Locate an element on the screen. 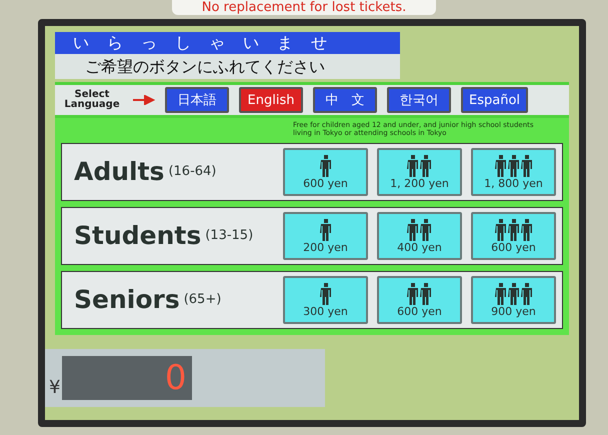 The height and width of the screenshot is (435, 608). language-button: 한국어 is located at coordinates (419, 100).